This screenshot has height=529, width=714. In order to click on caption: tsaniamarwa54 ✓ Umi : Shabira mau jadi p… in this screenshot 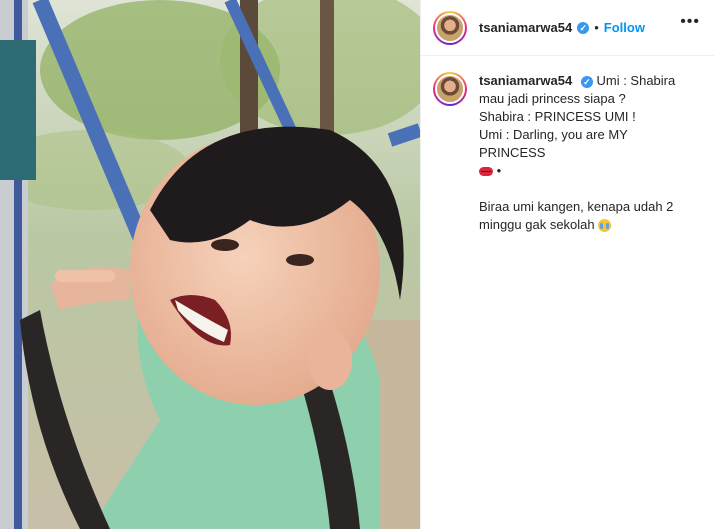, I will do `click(567, 145)`.